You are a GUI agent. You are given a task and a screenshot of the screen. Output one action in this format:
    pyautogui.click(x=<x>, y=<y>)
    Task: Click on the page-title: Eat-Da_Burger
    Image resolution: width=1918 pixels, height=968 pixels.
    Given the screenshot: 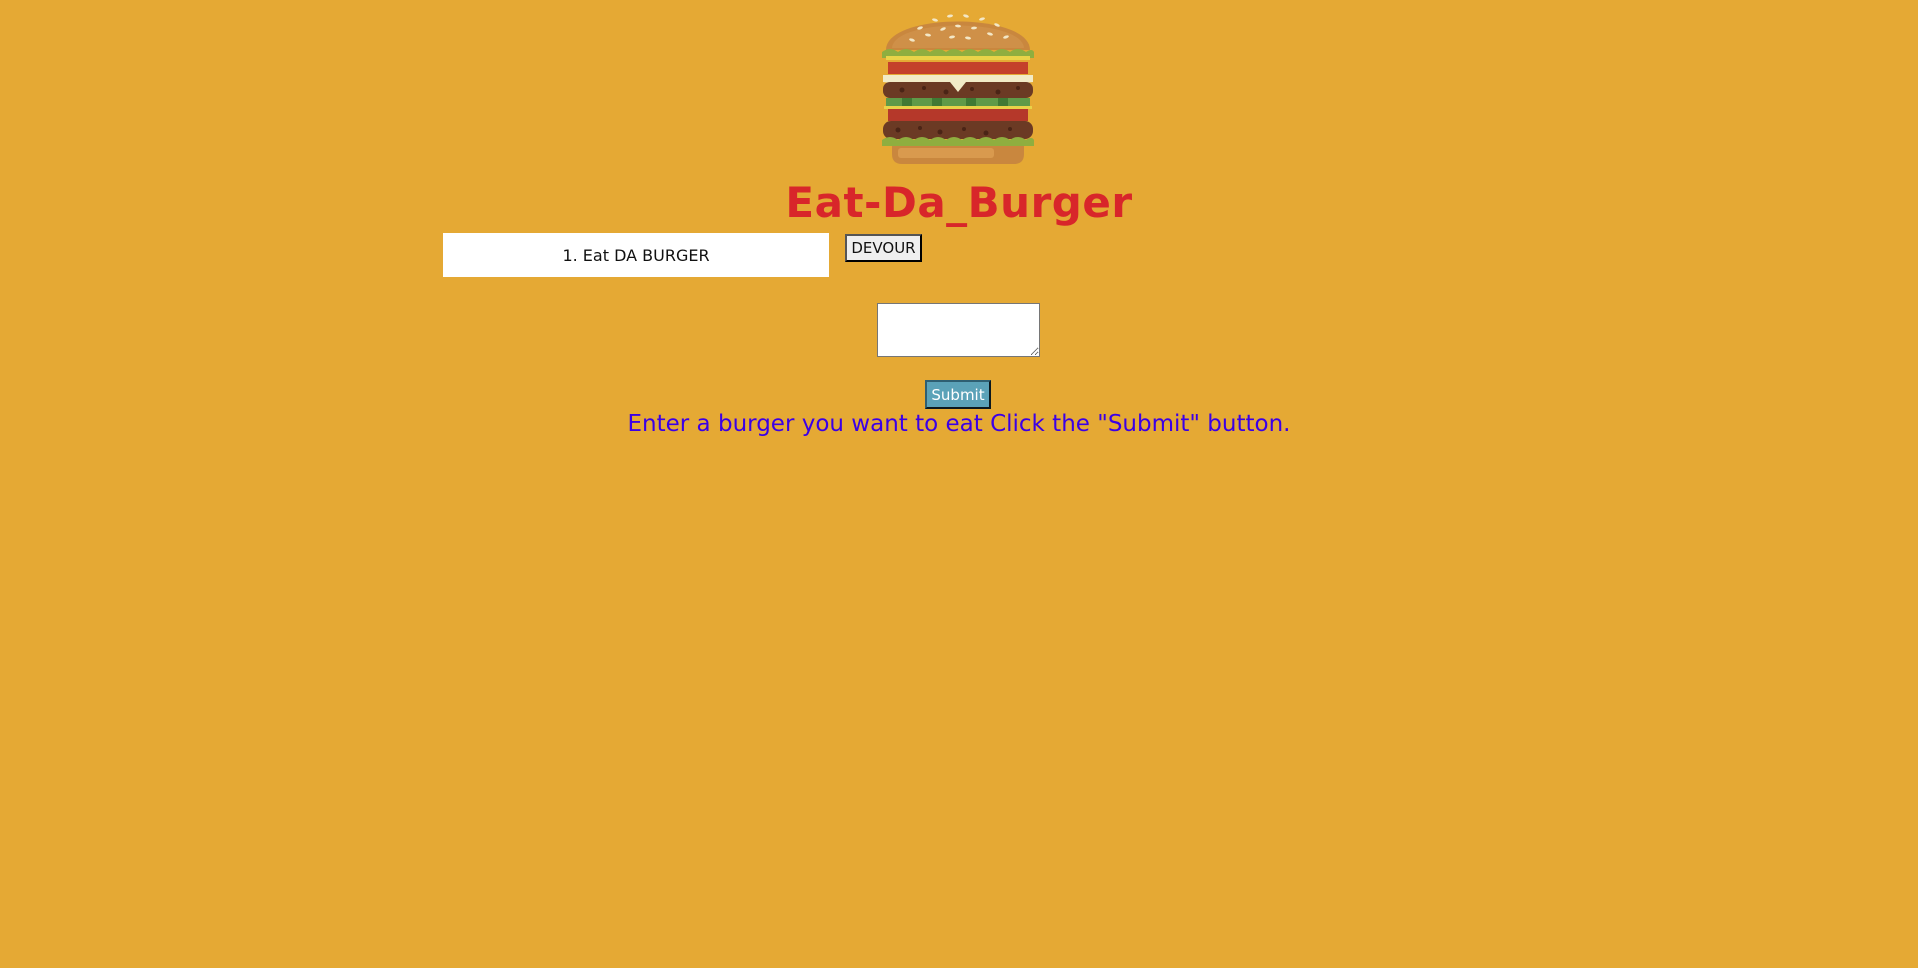 What is the action you would take?
    pyautogui.click(x=959, y=202)
    